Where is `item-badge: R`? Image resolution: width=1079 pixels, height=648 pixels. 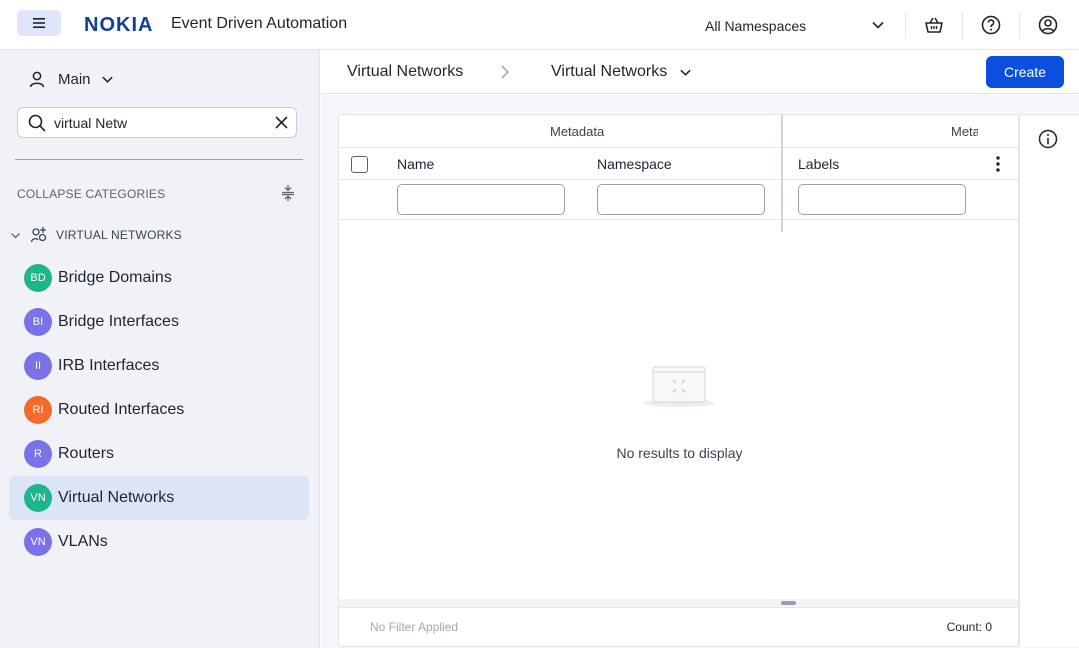 item-badge: R is located at coordinates (38, 454).